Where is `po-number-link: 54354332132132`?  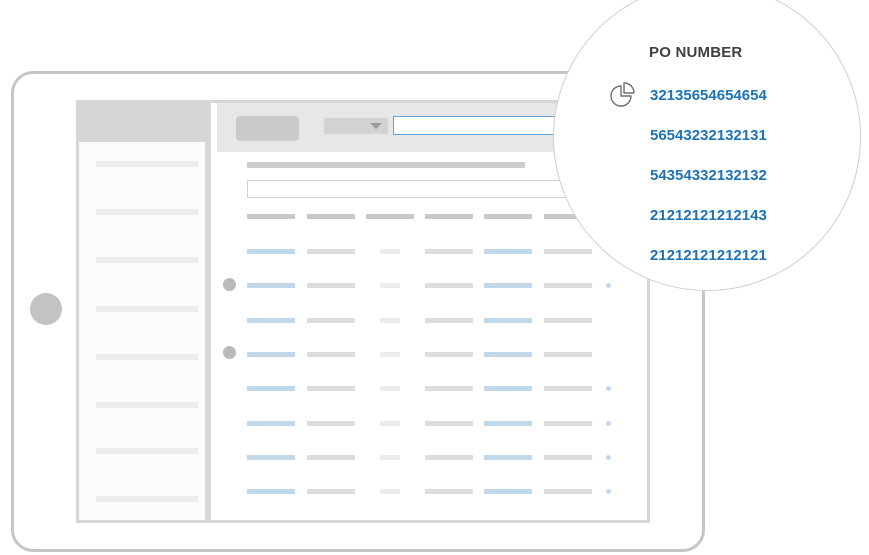 po-number-link: 54354332132132 is located at coordinates (708, 175).